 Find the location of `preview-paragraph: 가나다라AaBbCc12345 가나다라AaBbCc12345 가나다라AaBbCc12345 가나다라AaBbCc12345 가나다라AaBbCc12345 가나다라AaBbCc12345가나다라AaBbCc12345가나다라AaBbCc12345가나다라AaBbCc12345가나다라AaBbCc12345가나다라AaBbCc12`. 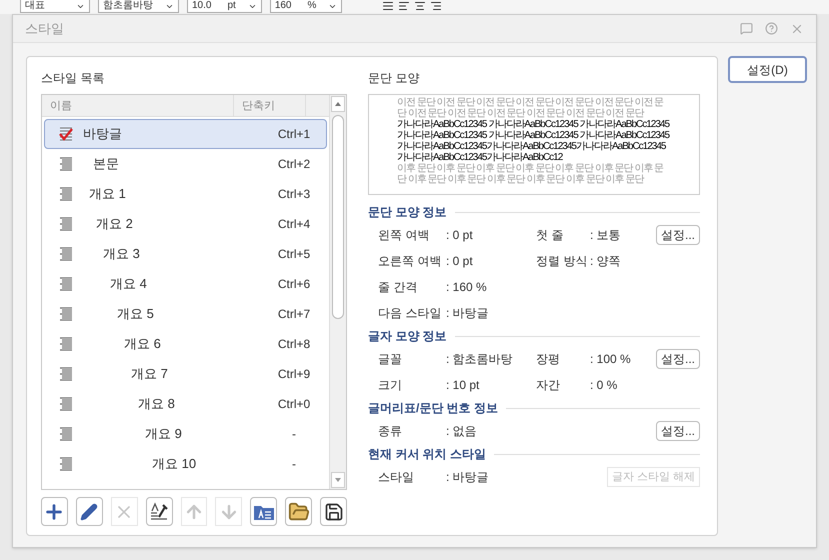

preview-paragraph: 가나다라AaBbCc12345 가나다라AaBbCc12345 가나다라AaBbCc12345 가나다라AaBbCc12345 가나다라AaBbCc12345 가나다라AaBbCc12345가나다라AaBbCc12345가나다라AaBbCc12345가나다라AaBbCc12345가나다라AaBbCc12345가나다라AaBbCc12 is located at coordinates (534, 141).